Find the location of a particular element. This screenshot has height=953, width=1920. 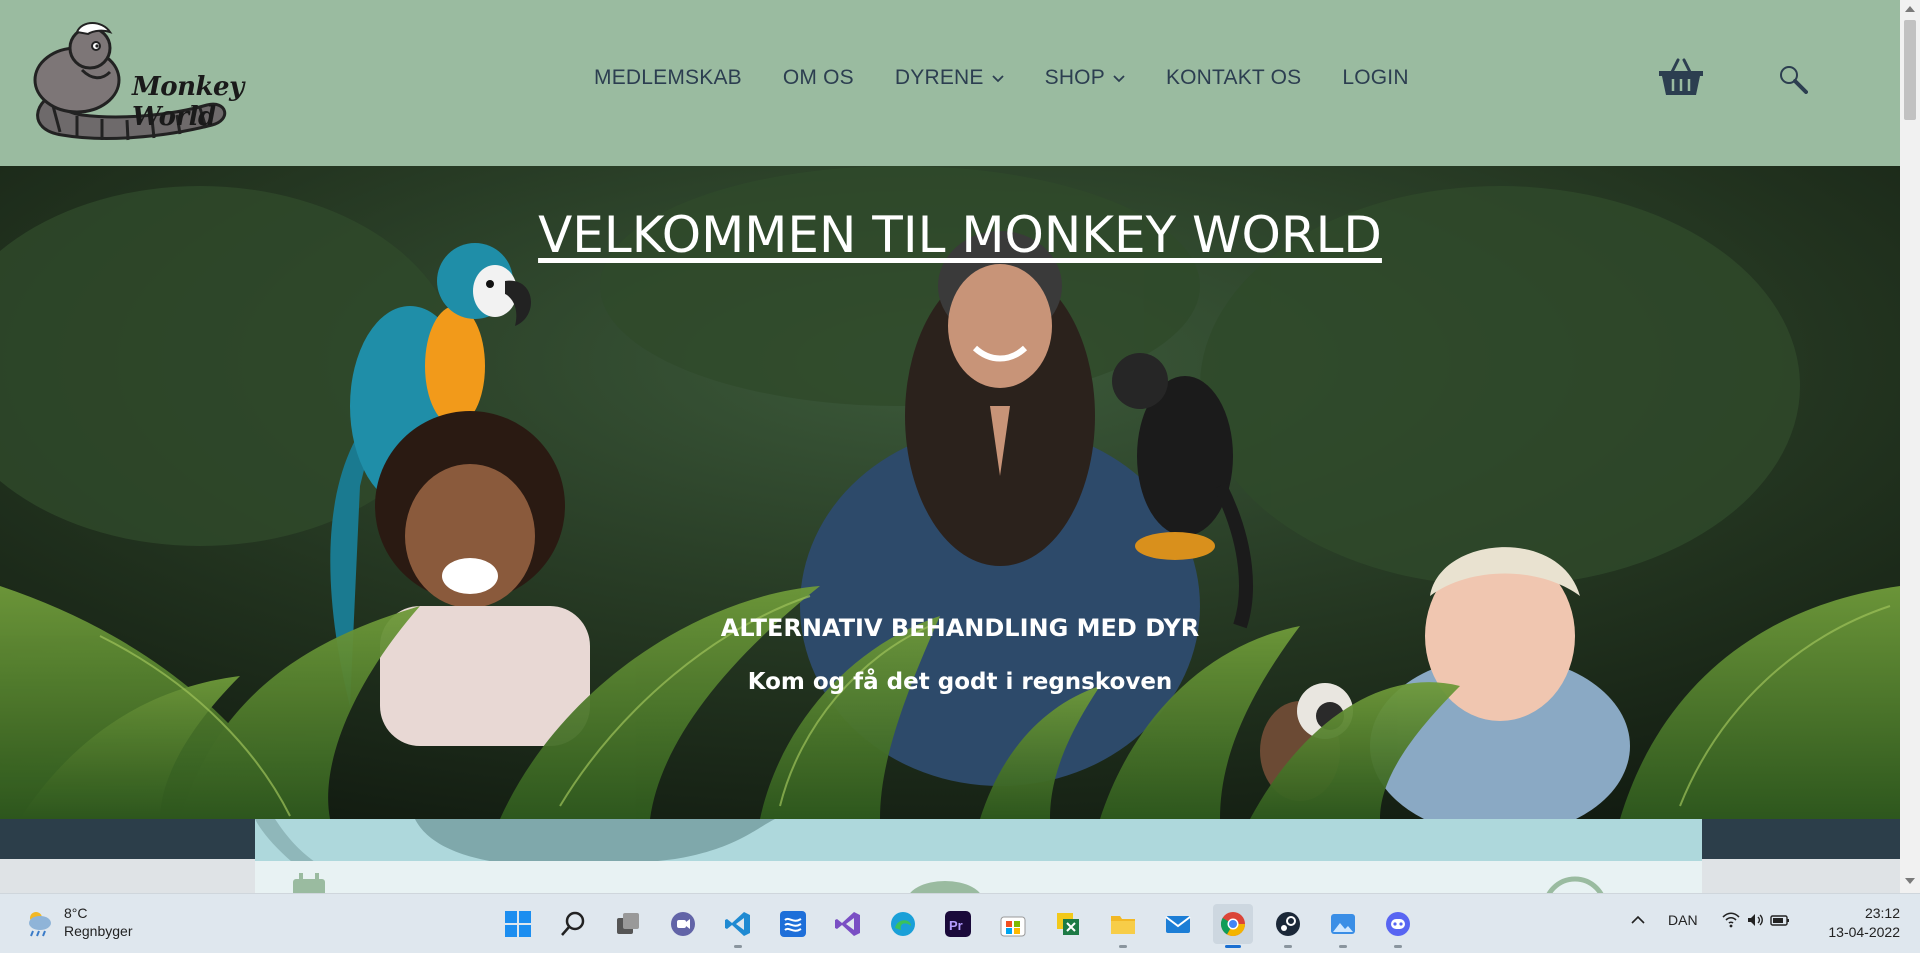

nav-item-label: MEDLEMSKAB is located at coordinates (668, 77).